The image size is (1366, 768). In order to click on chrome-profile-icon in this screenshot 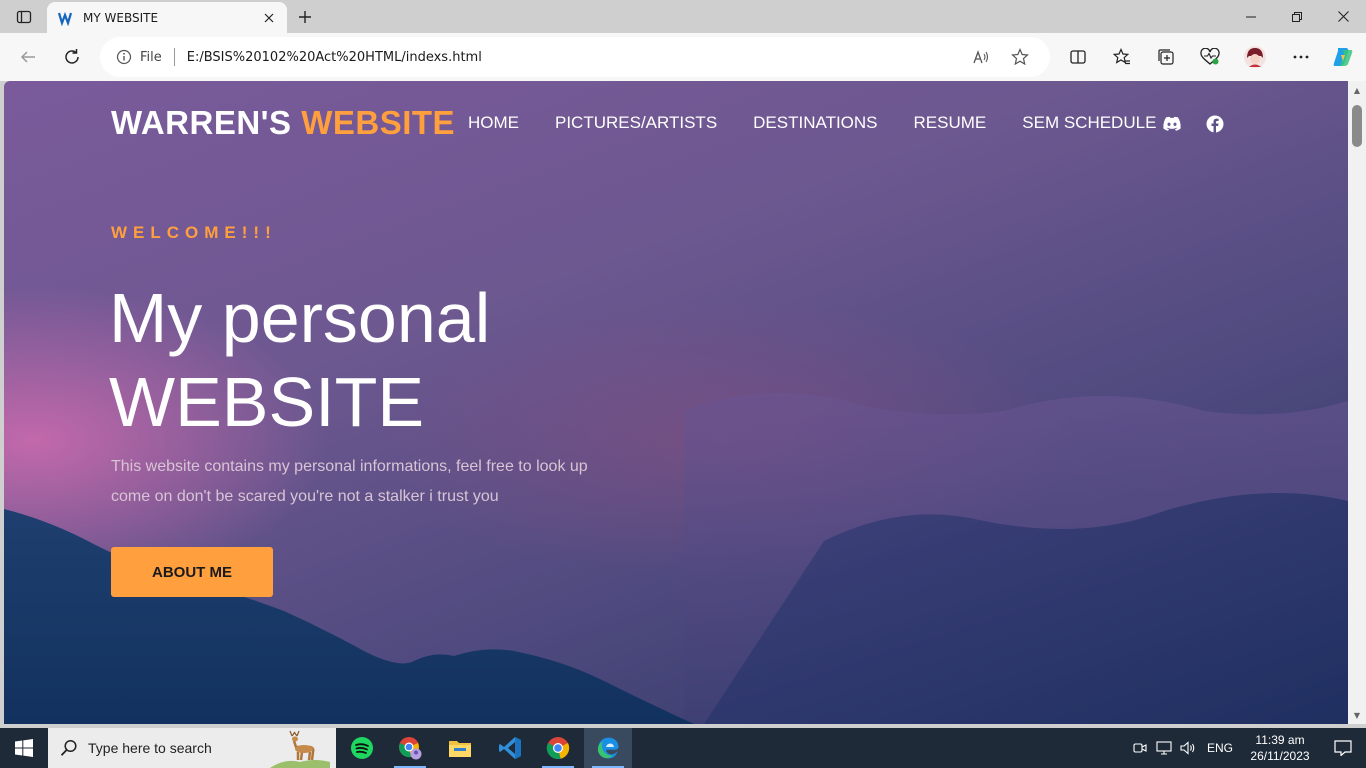, I will do `click(410, 748)`.